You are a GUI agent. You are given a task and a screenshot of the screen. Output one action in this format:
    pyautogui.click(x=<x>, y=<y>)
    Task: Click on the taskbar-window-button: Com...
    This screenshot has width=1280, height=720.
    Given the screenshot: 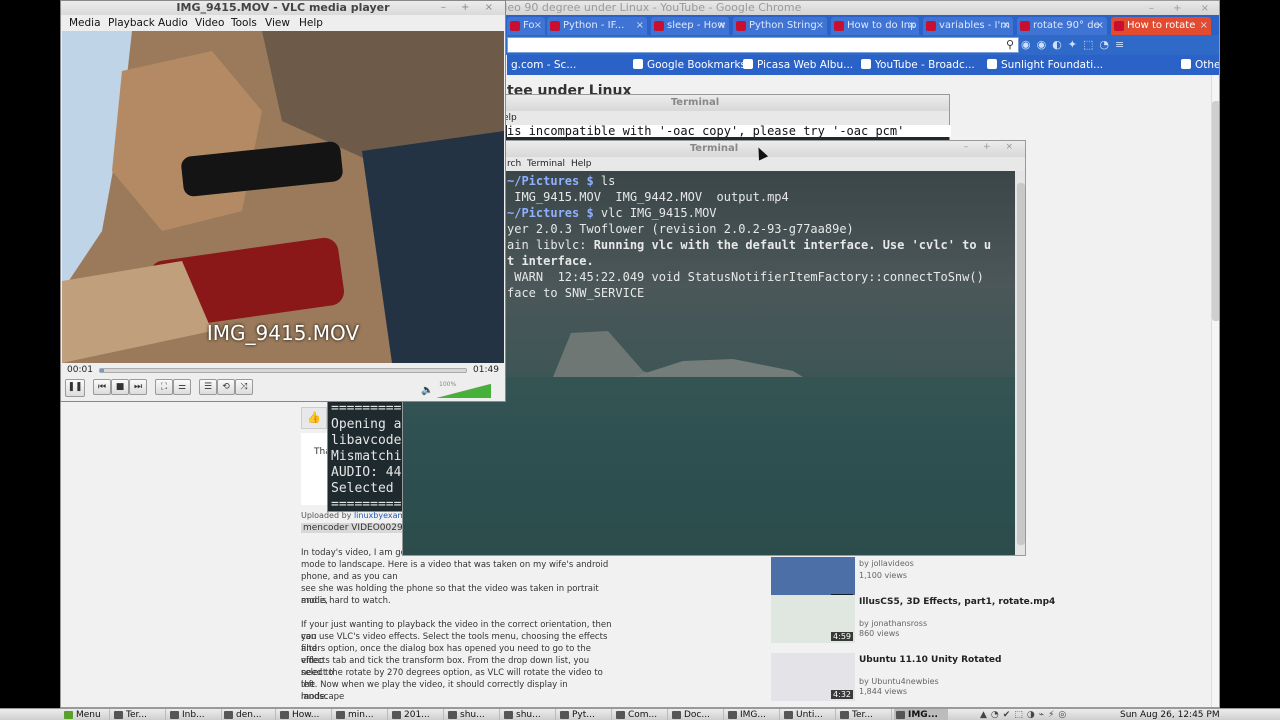 What is the action you would take?
    pyautogui.click(x=641, y=714)
    